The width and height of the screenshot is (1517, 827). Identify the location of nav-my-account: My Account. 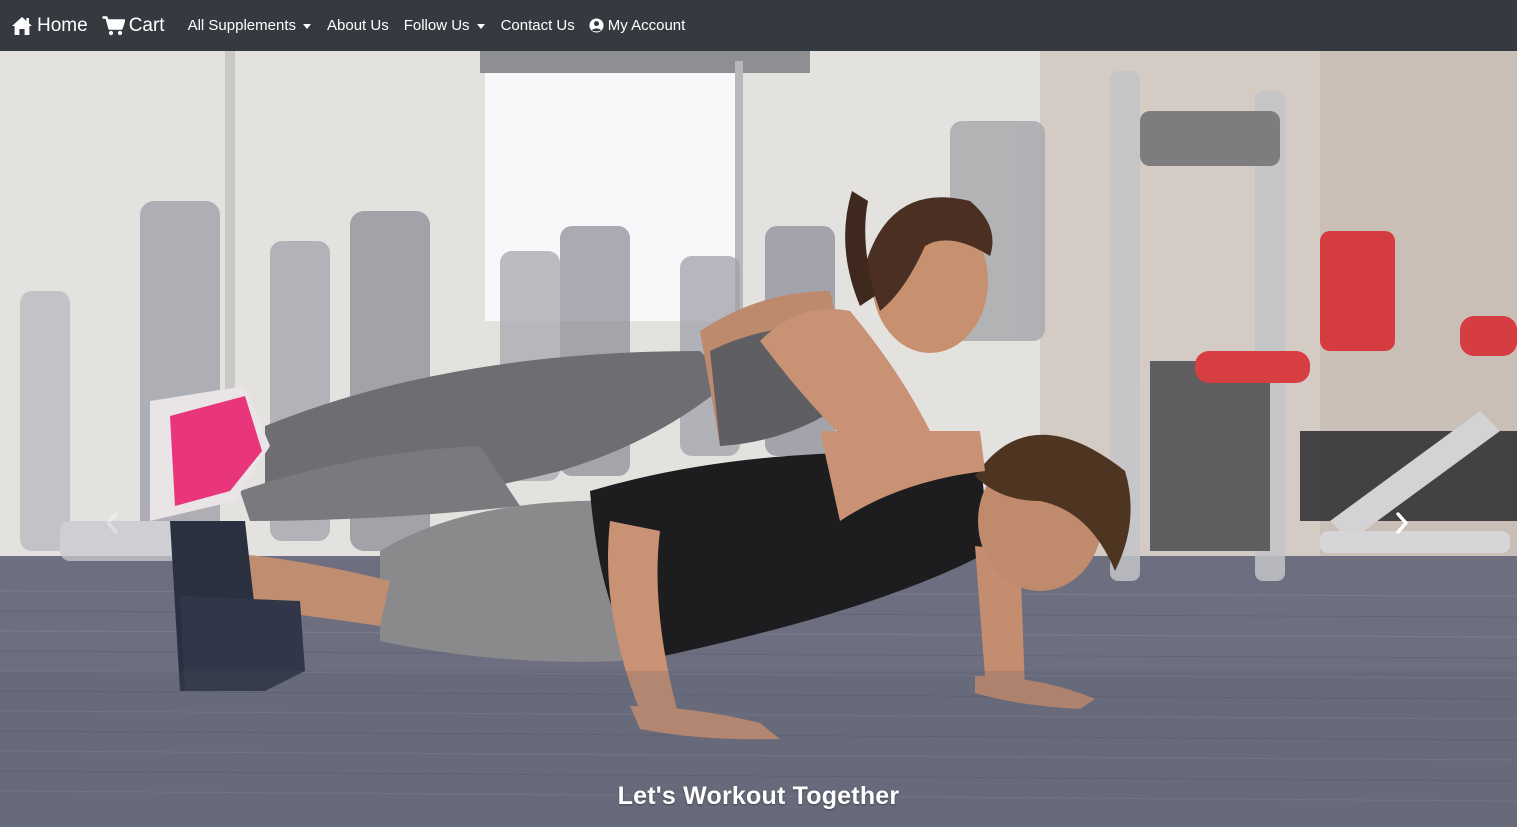
(637, 25).